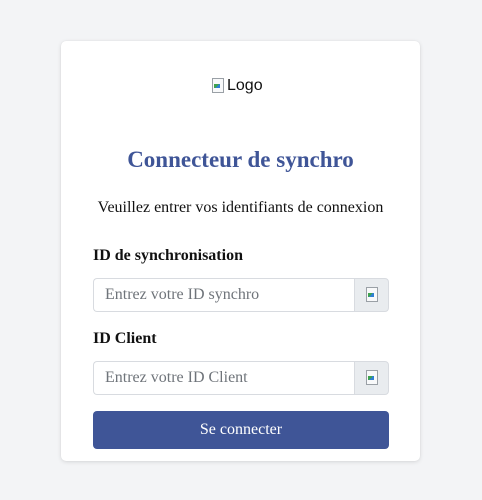 This screenshot has width=482, height=500. What do you see at coordinates (241, 430) in the screenshot?
I see `login-button: Se connecter` at bounding box center [241, 430].